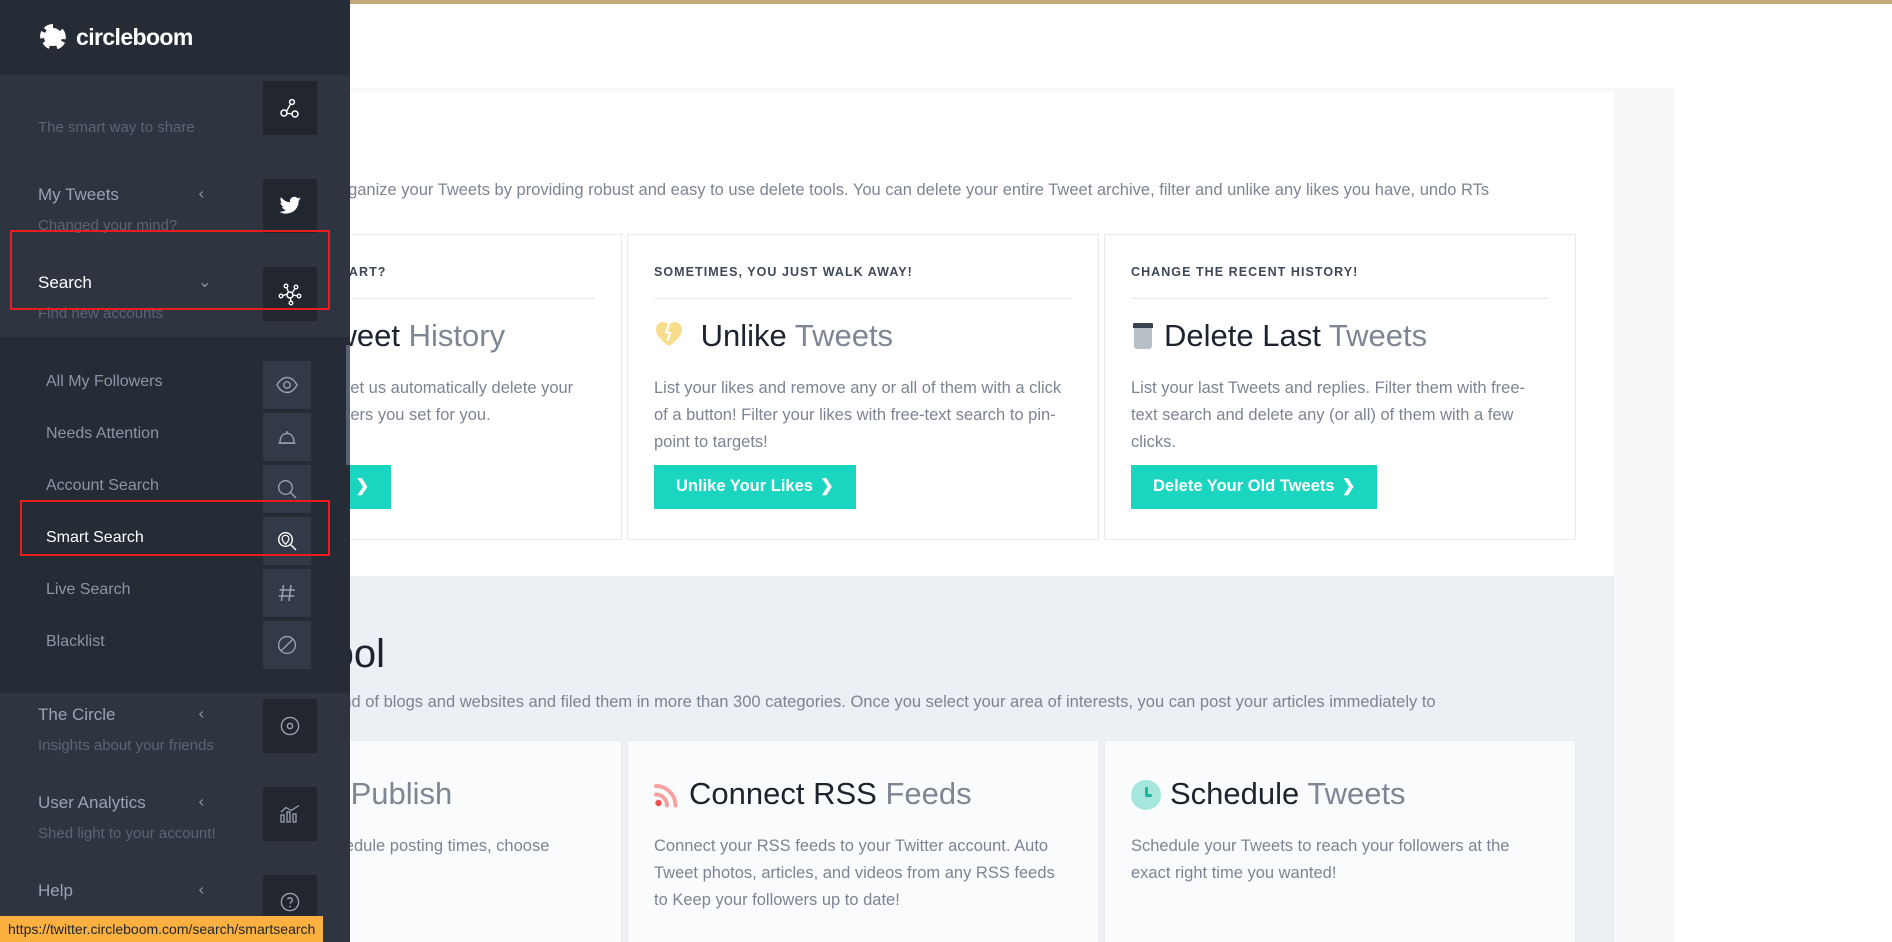 Image resolution: width=1892 pixels, height=942 pixels. I want to click on sidebar-item-smart-search: Smart Search, so click(175, 541).